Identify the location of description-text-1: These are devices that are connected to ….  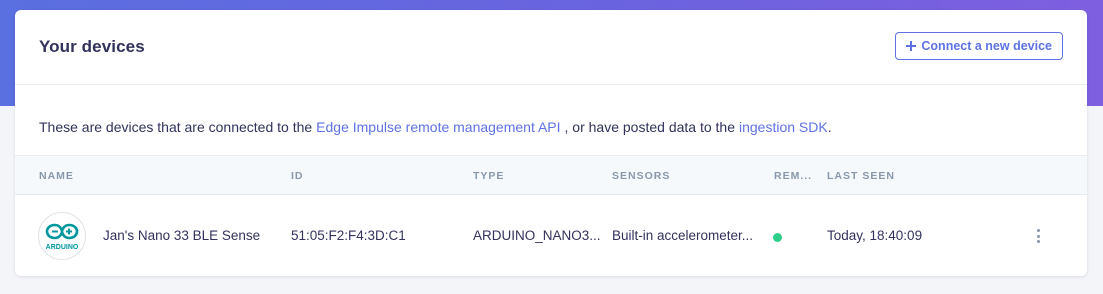
(176, 127).